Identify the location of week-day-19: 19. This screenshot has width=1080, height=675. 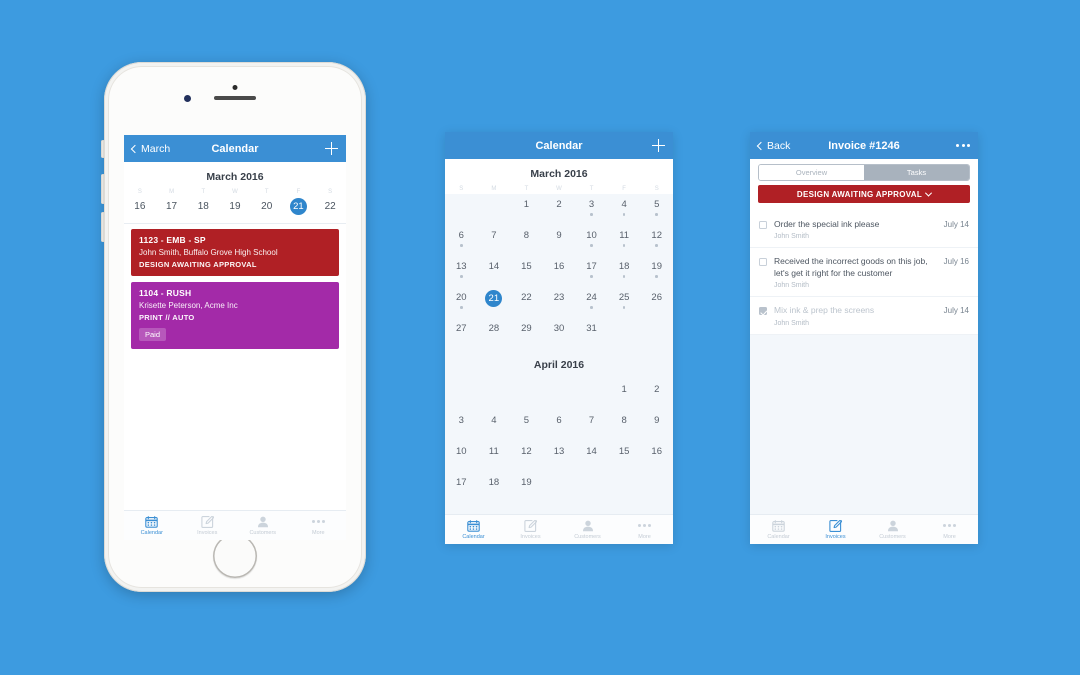
(235, 206).